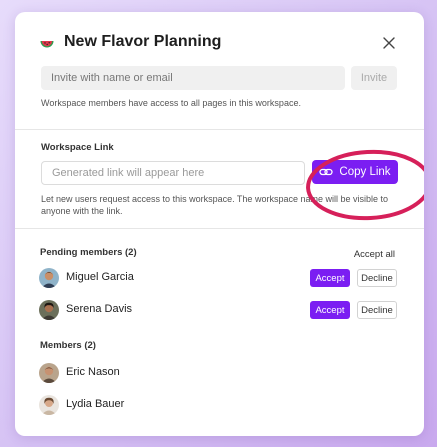  Describe the element at coordinates (374, 78) in the screenshot. I see `invite-button: Invite` at that location.